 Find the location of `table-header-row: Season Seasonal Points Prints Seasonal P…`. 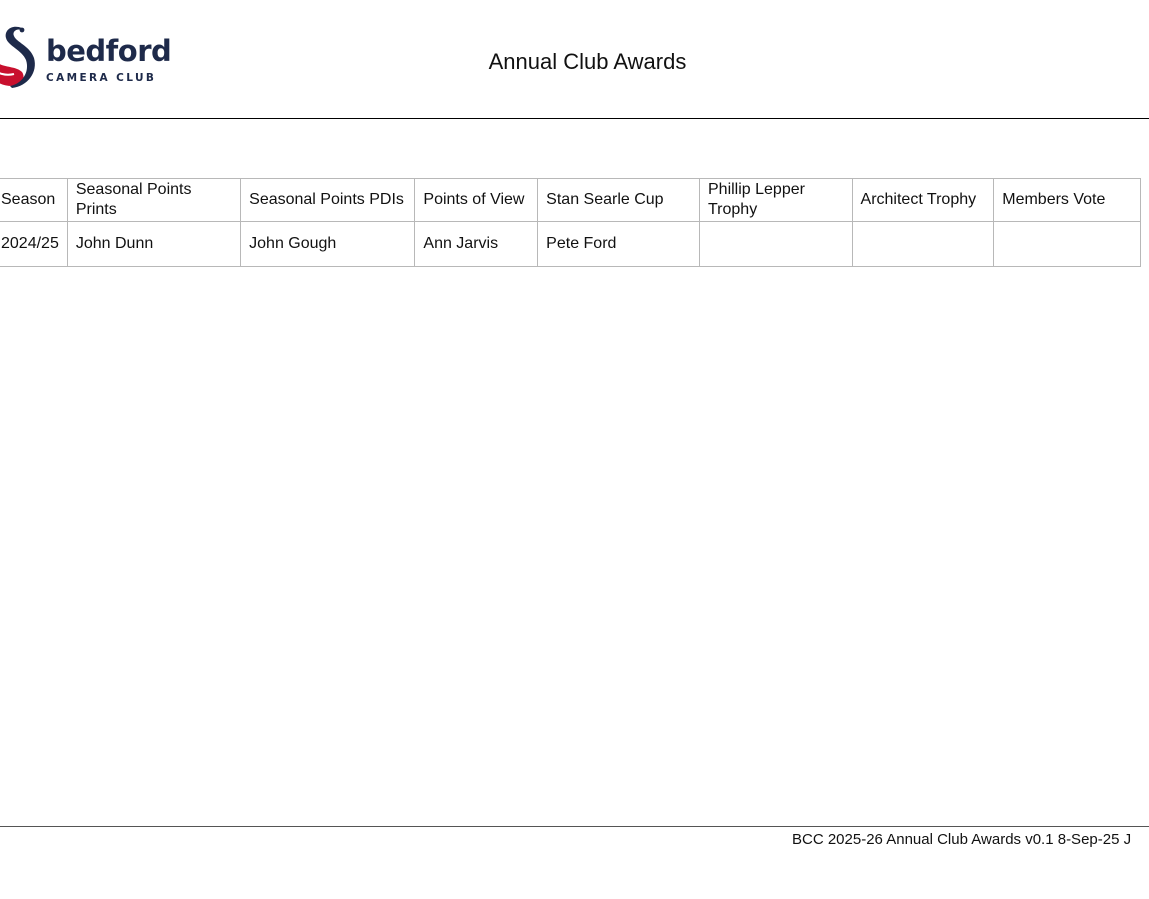

table-header-row: Season Seasonal Points Prints Seasonal P… is located at coordinates (570, 200).